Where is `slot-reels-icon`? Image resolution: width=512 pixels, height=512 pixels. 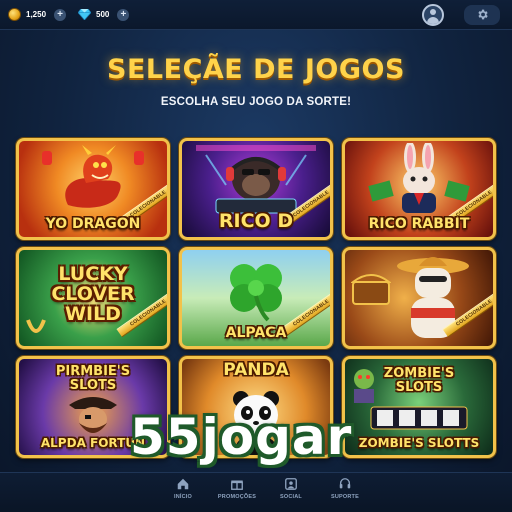 slot-reels-icon is located at coordinates (419, 418).